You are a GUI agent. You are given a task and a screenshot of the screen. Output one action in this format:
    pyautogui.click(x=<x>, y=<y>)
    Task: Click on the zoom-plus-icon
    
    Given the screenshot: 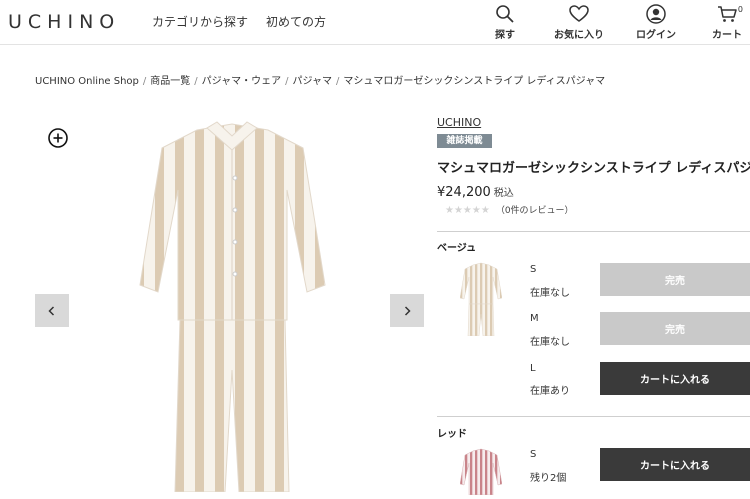 What is the action you would take?
    pyautogui.click(x=58, y=138)
    